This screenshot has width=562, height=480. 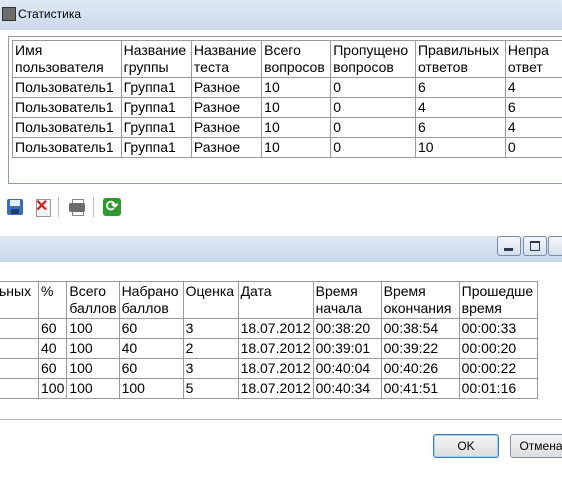 What do you see at coordinates (156, 59) in the screenshot?
I see `column-header: Название группы` at bounding box center [156, 59].